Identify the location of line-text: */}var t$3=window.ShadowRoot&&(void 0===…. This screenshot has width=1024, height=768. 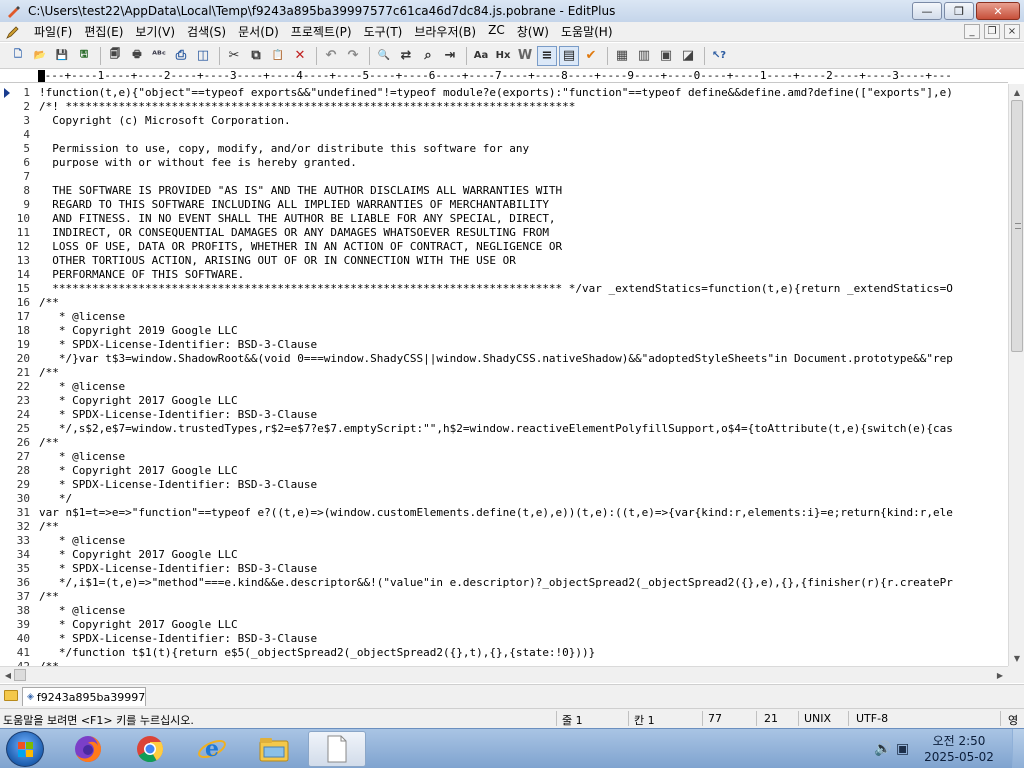
(522, 359).